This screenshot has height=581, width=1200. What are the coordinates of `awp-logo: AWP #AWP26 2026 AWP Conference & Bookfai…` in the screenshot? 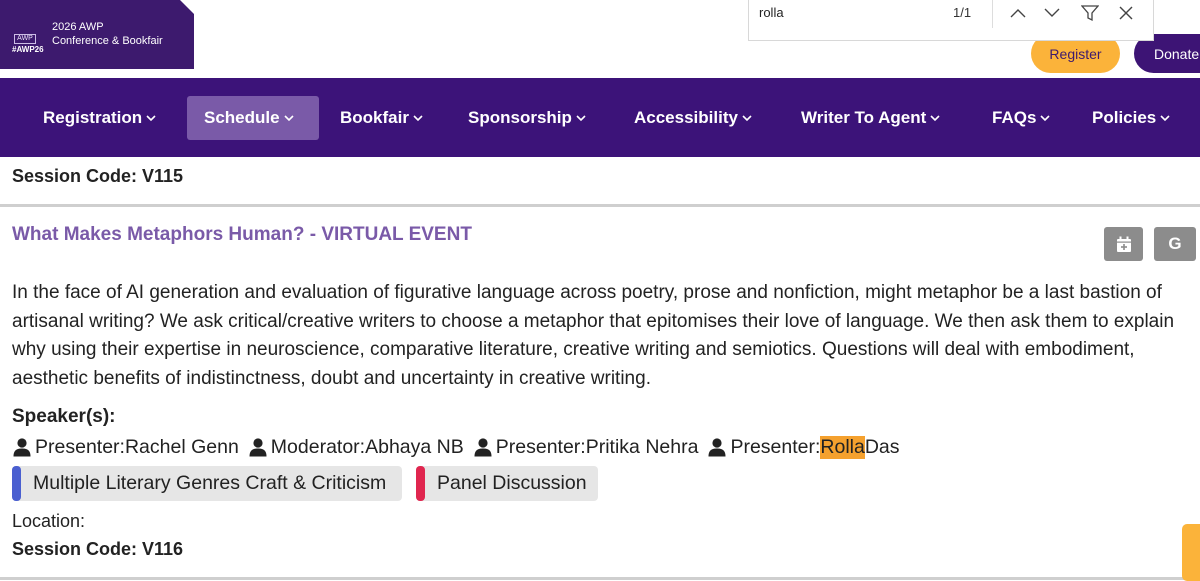 It's located at (97, 34).